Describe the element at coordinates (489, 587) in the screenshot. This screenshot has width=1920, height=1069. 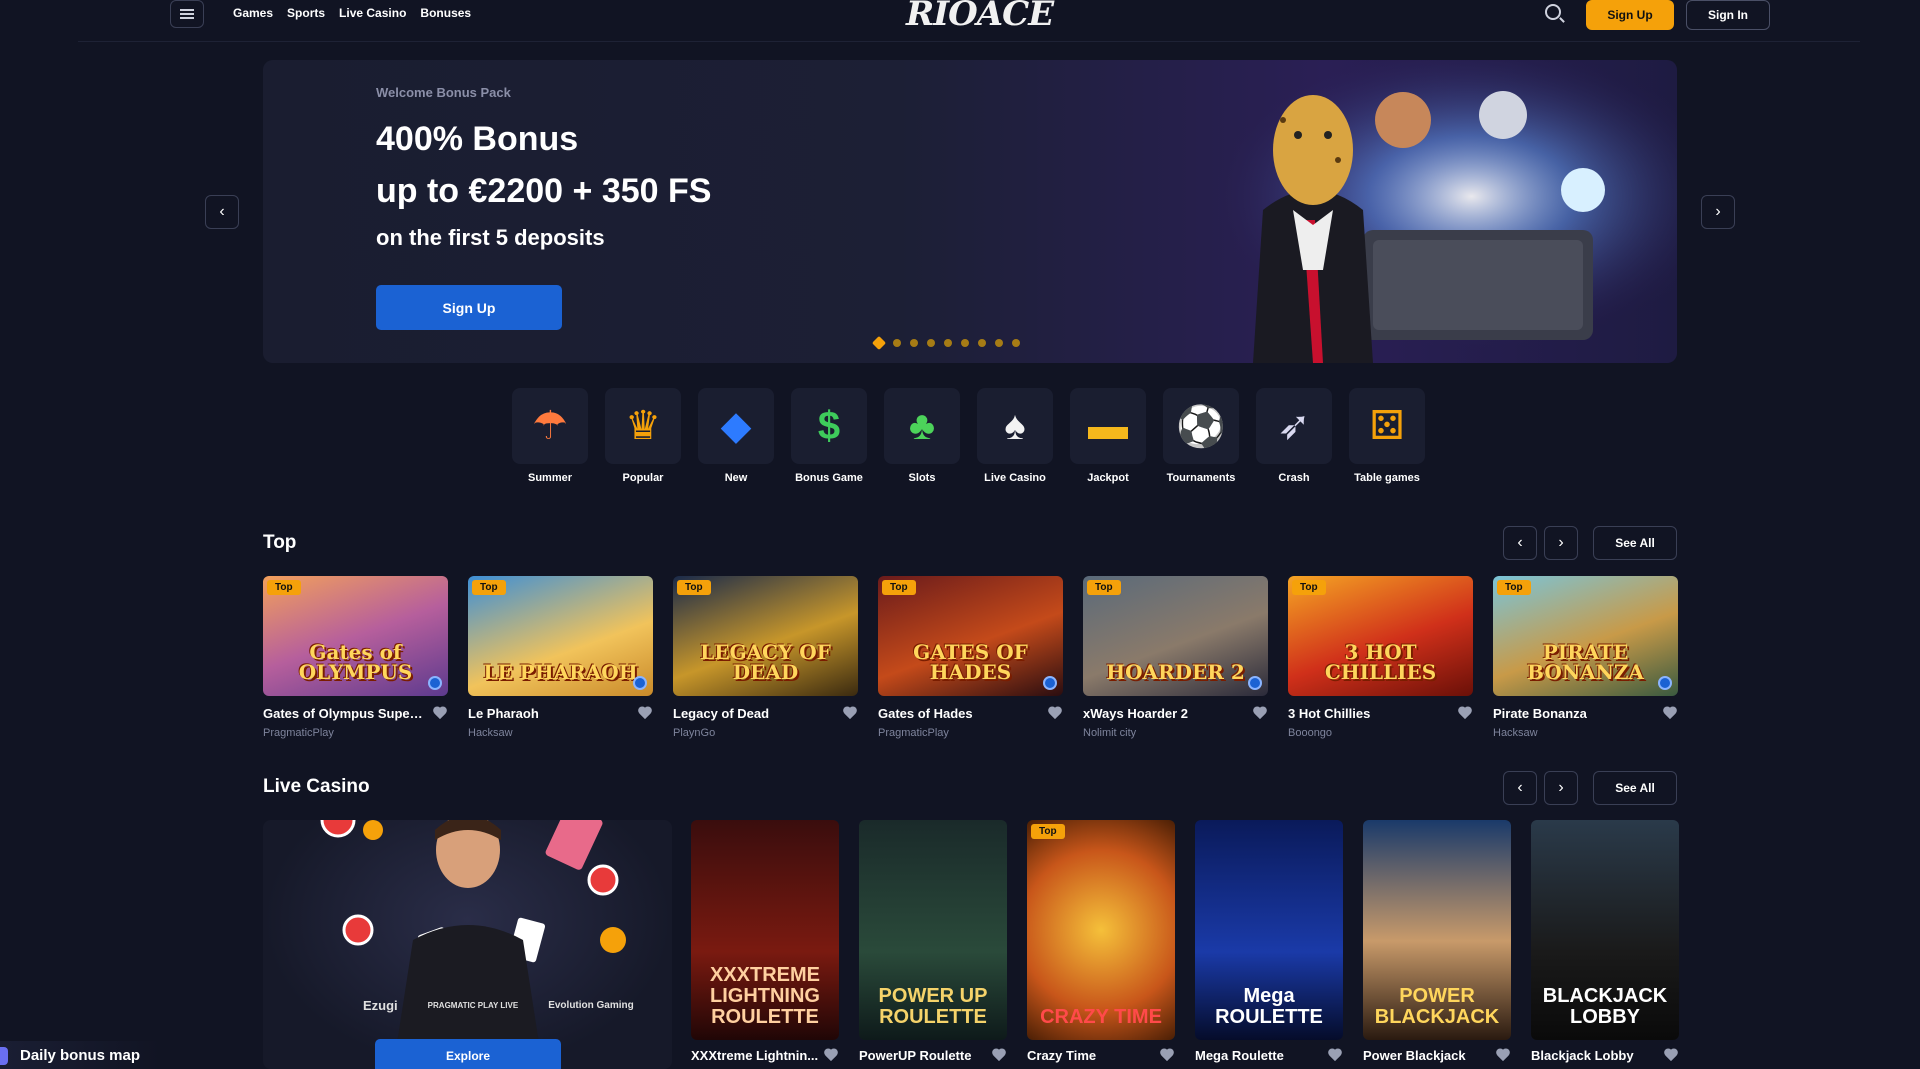
I see `top-badge: Top` at that location.